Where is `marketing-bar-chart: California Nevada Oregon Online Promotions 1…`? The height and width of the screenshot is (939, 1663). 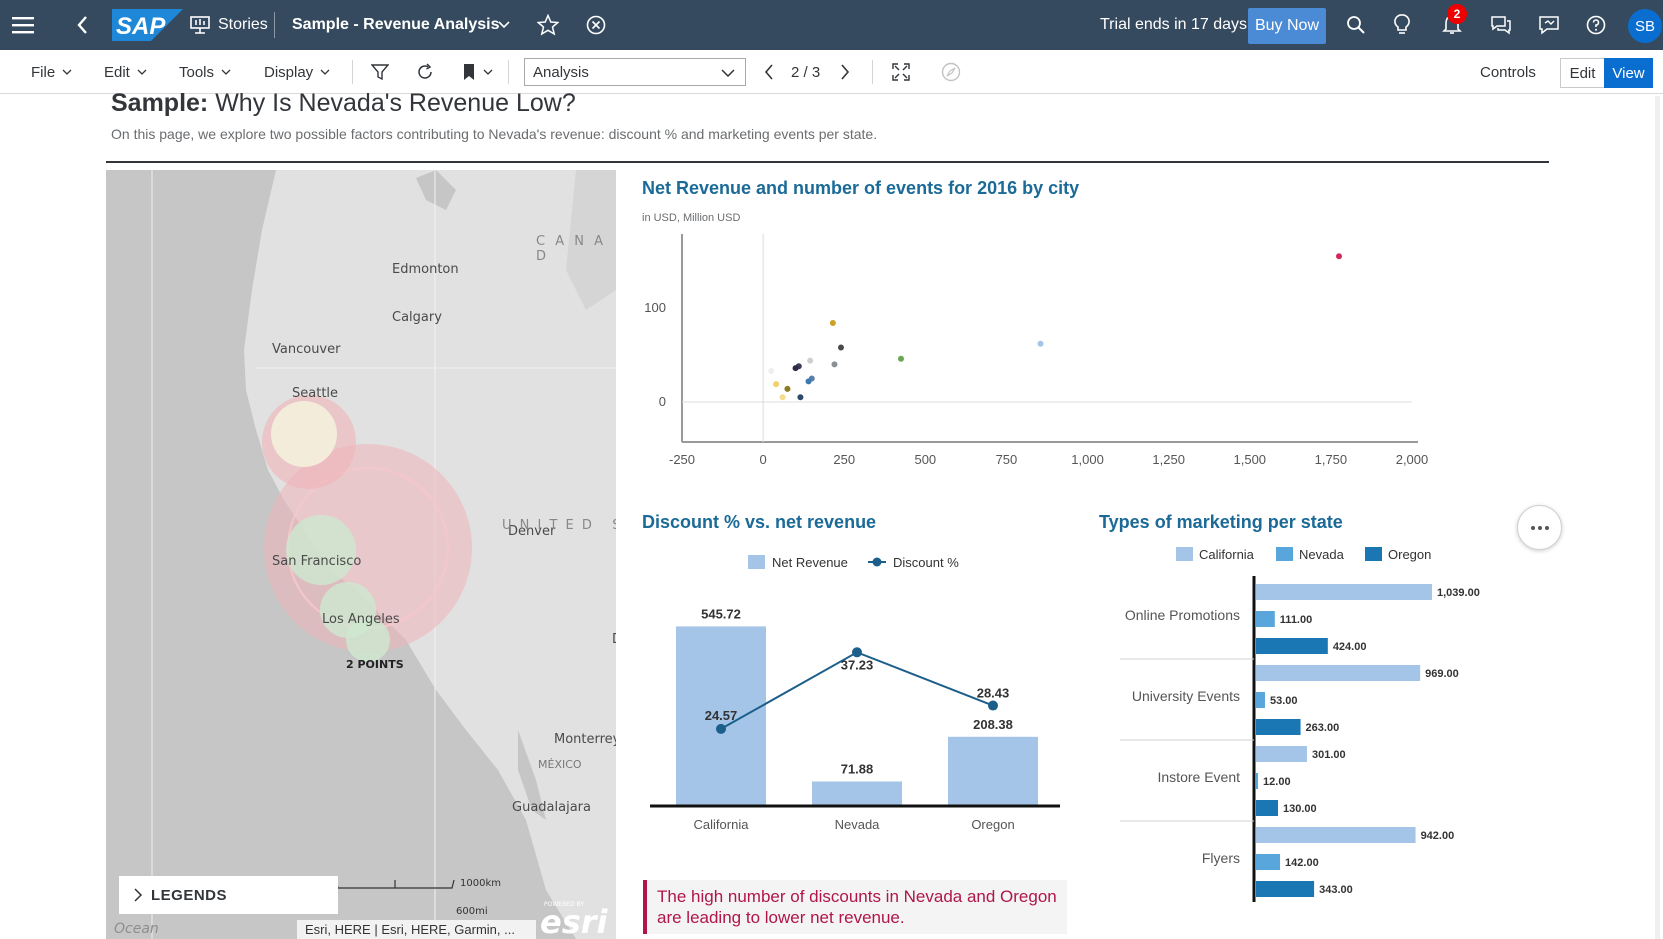 marketing-bar-chart: California Nevada Oregon Online Promotions 1… is located at coordinates (1325, 725).